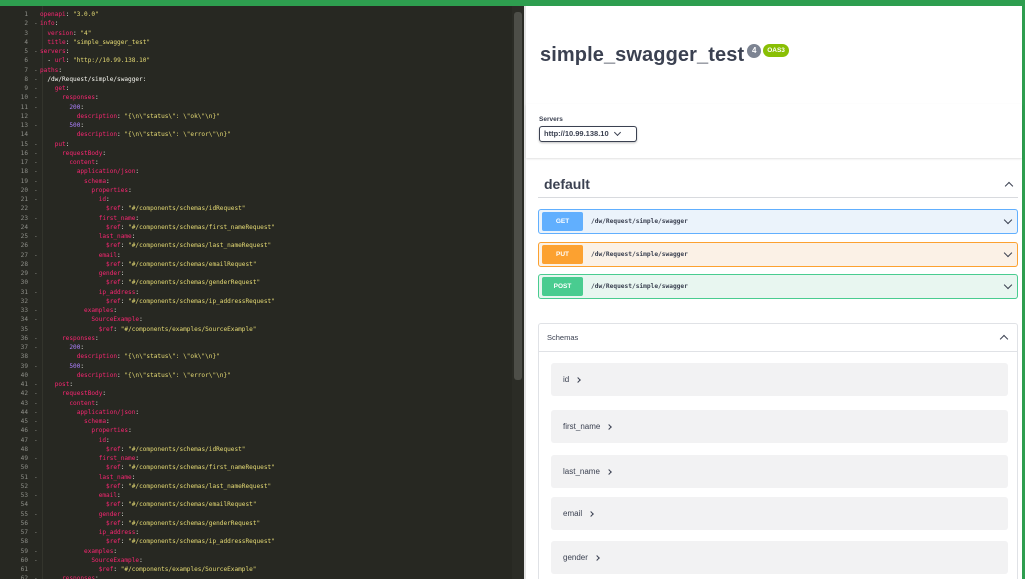 Image resolution: width=1025 pixels, height=579 pixels. What do you see at coordinates (112, 61) in the screenshot?
I see `code-token: "http://10.99.138.10"` at bounding box center [112, 61].